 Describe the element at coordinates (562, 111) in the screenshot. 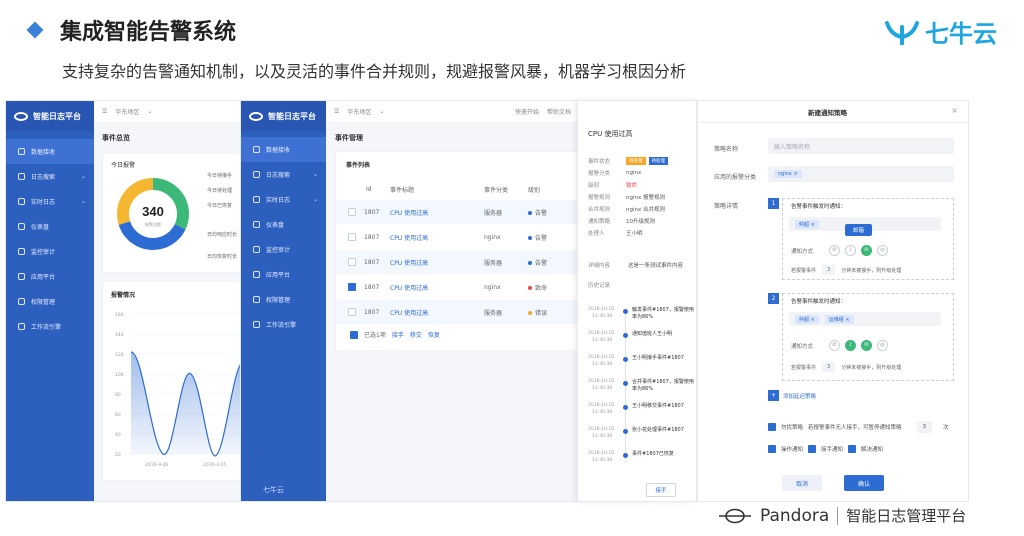

I see `docs-link: 帮助文档` at that location.